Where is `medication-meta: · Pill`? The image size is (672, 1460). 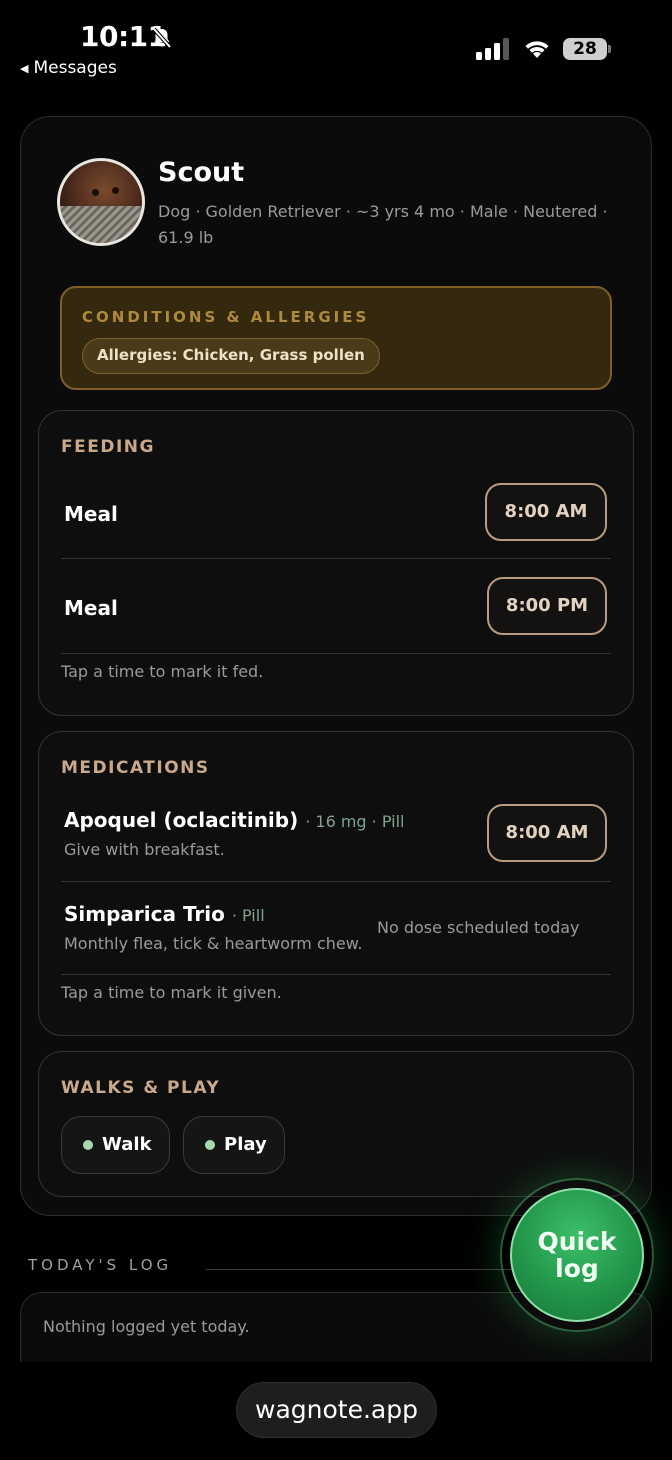
medication-meta: · Pill is located at coordinates (248, 915).